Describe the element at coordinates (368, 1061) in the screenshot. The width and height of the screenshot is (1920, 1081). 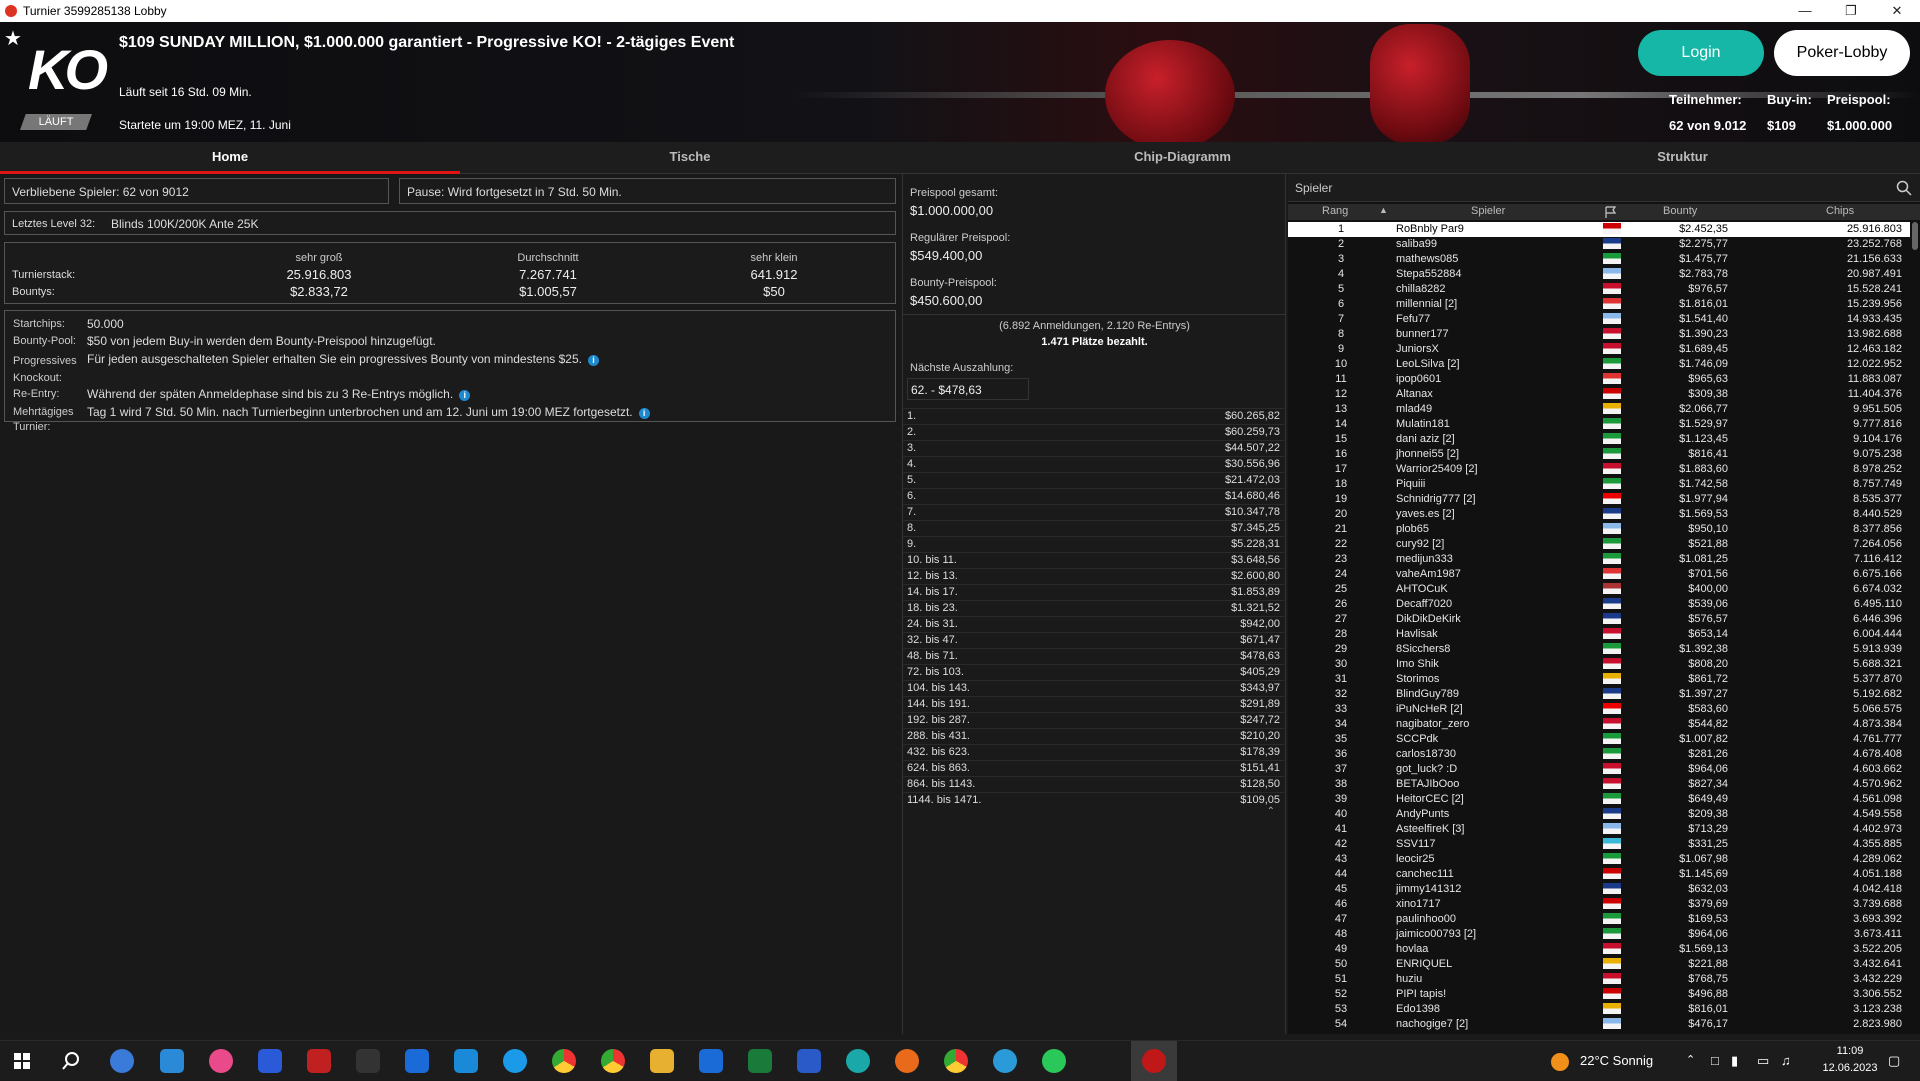
I see `gg-icon` at that location.